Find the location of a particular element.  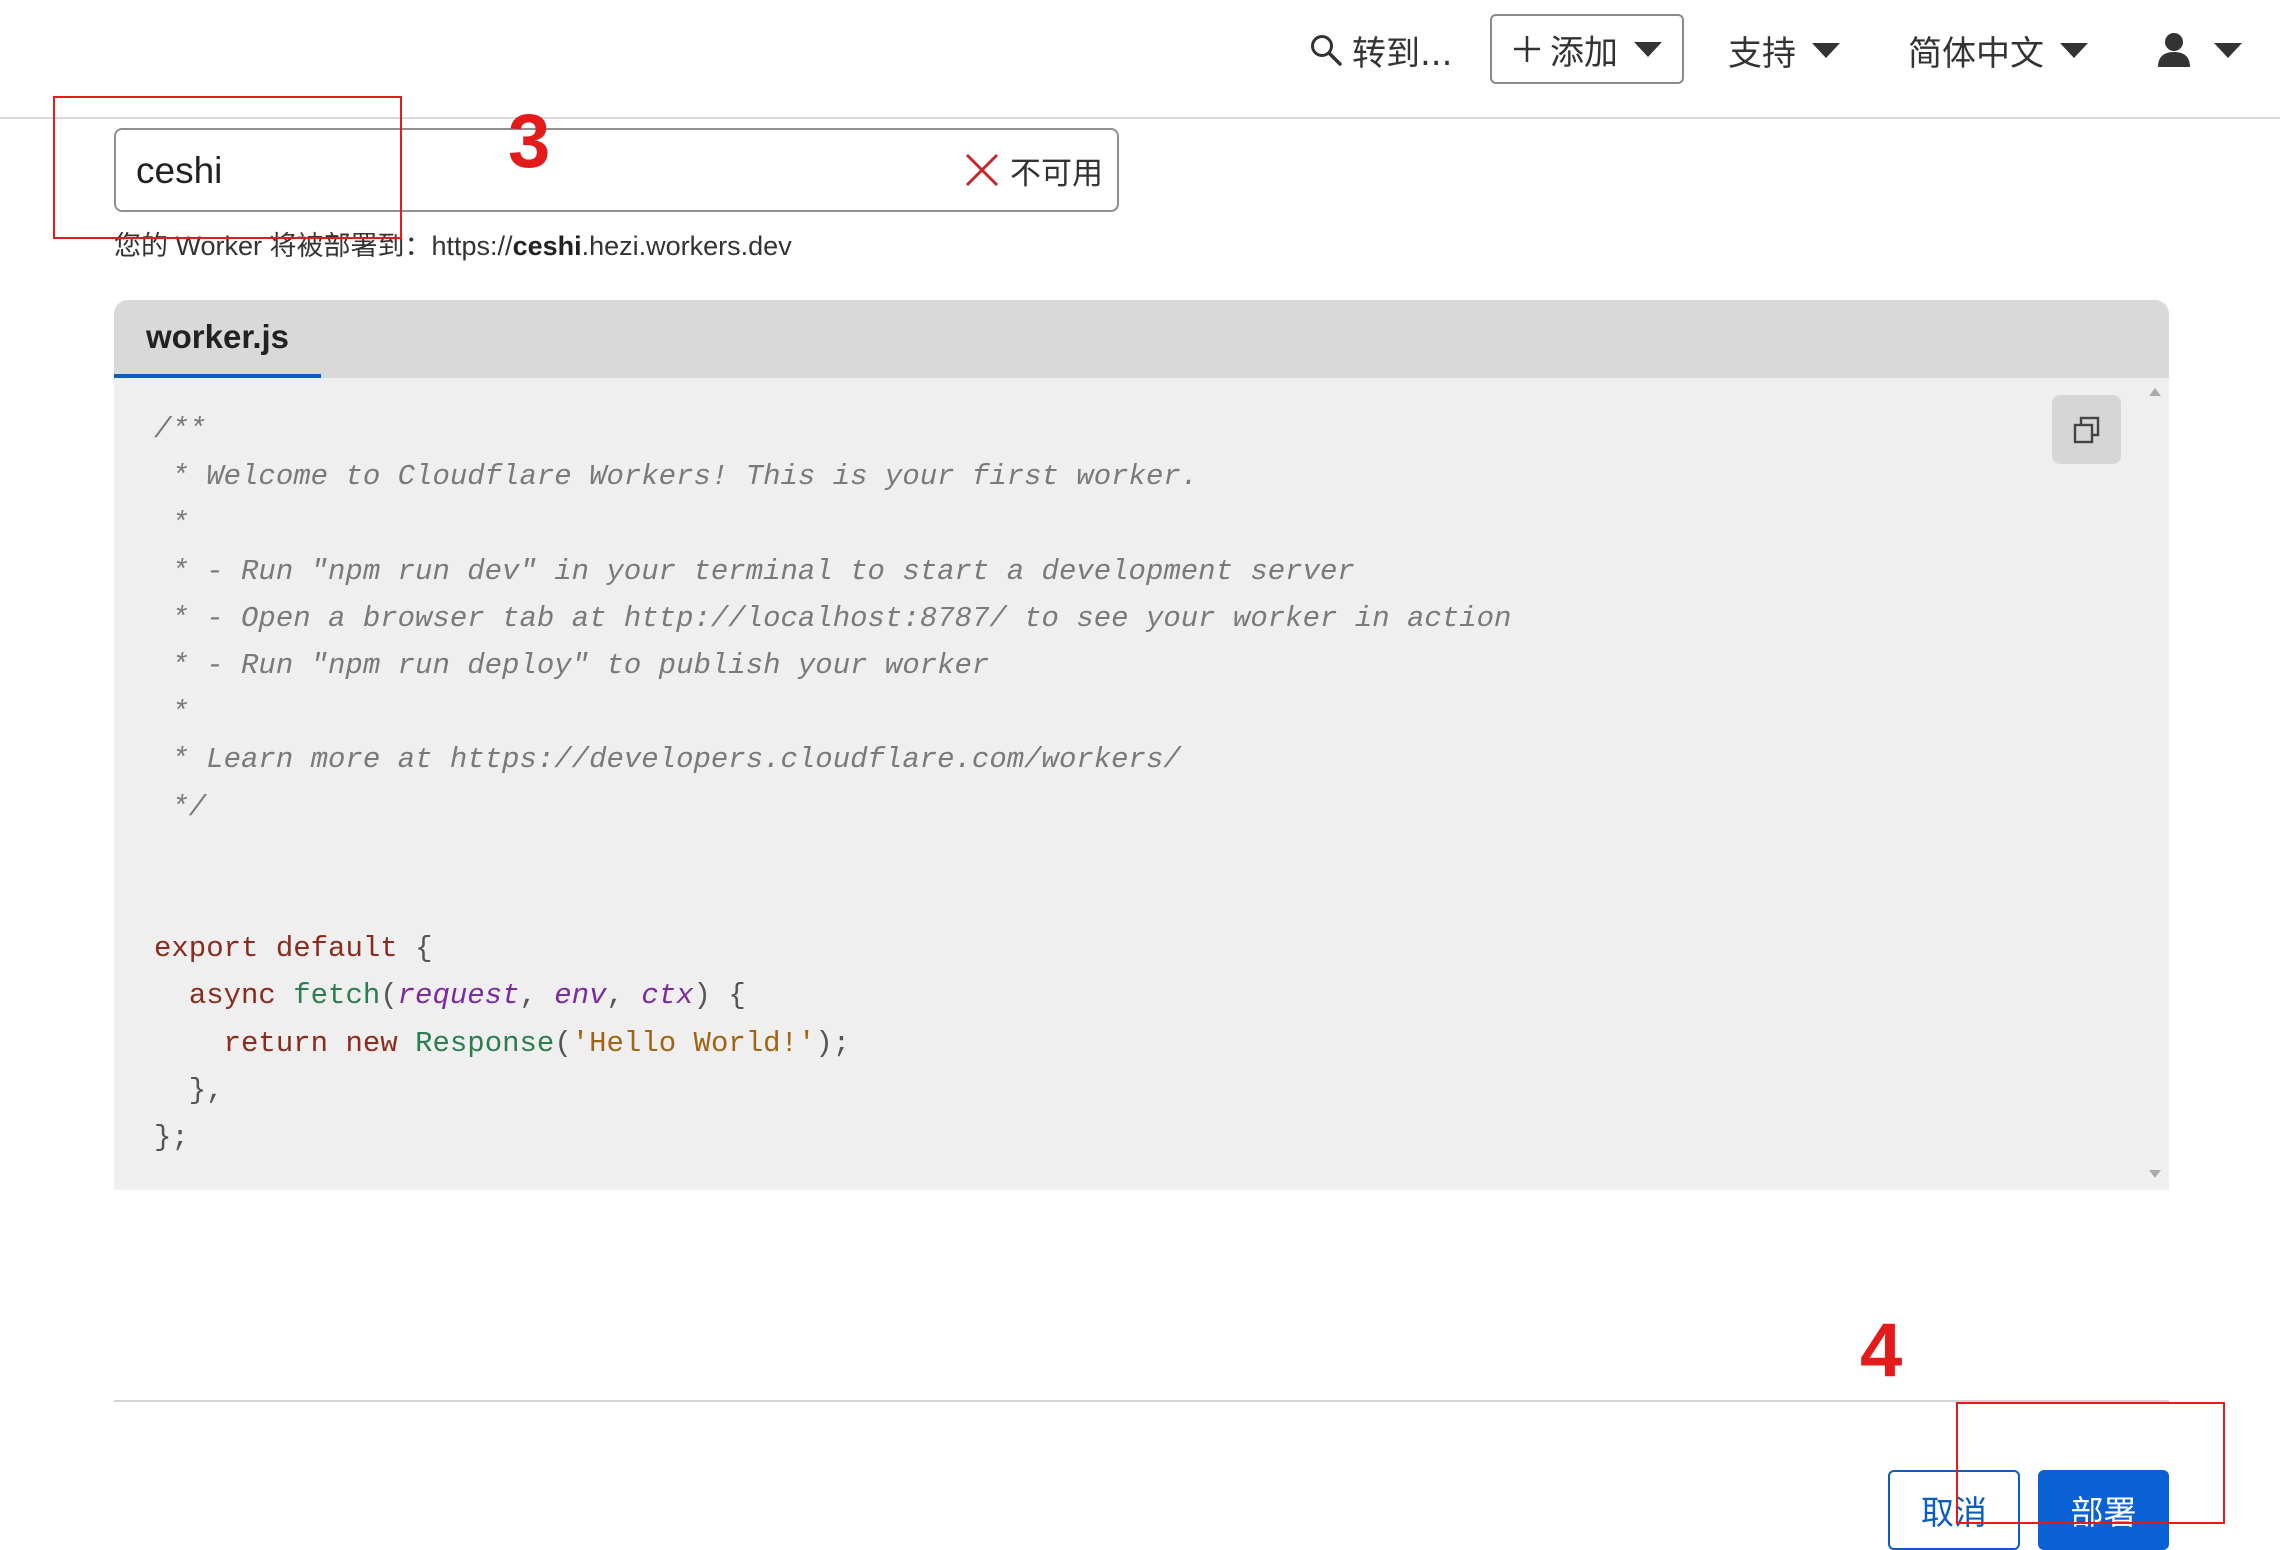

tab-label: worker.js is located at coordinates (217, 336).